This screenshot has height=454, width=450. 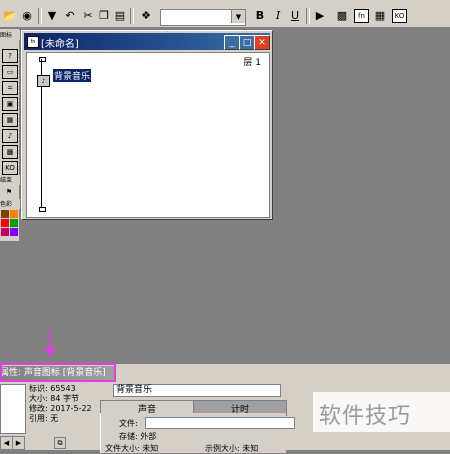 What do you see at coordinates (146, 15) in the screenshot?
I see `find-icon: ❖` at bounding box center [146, 15].